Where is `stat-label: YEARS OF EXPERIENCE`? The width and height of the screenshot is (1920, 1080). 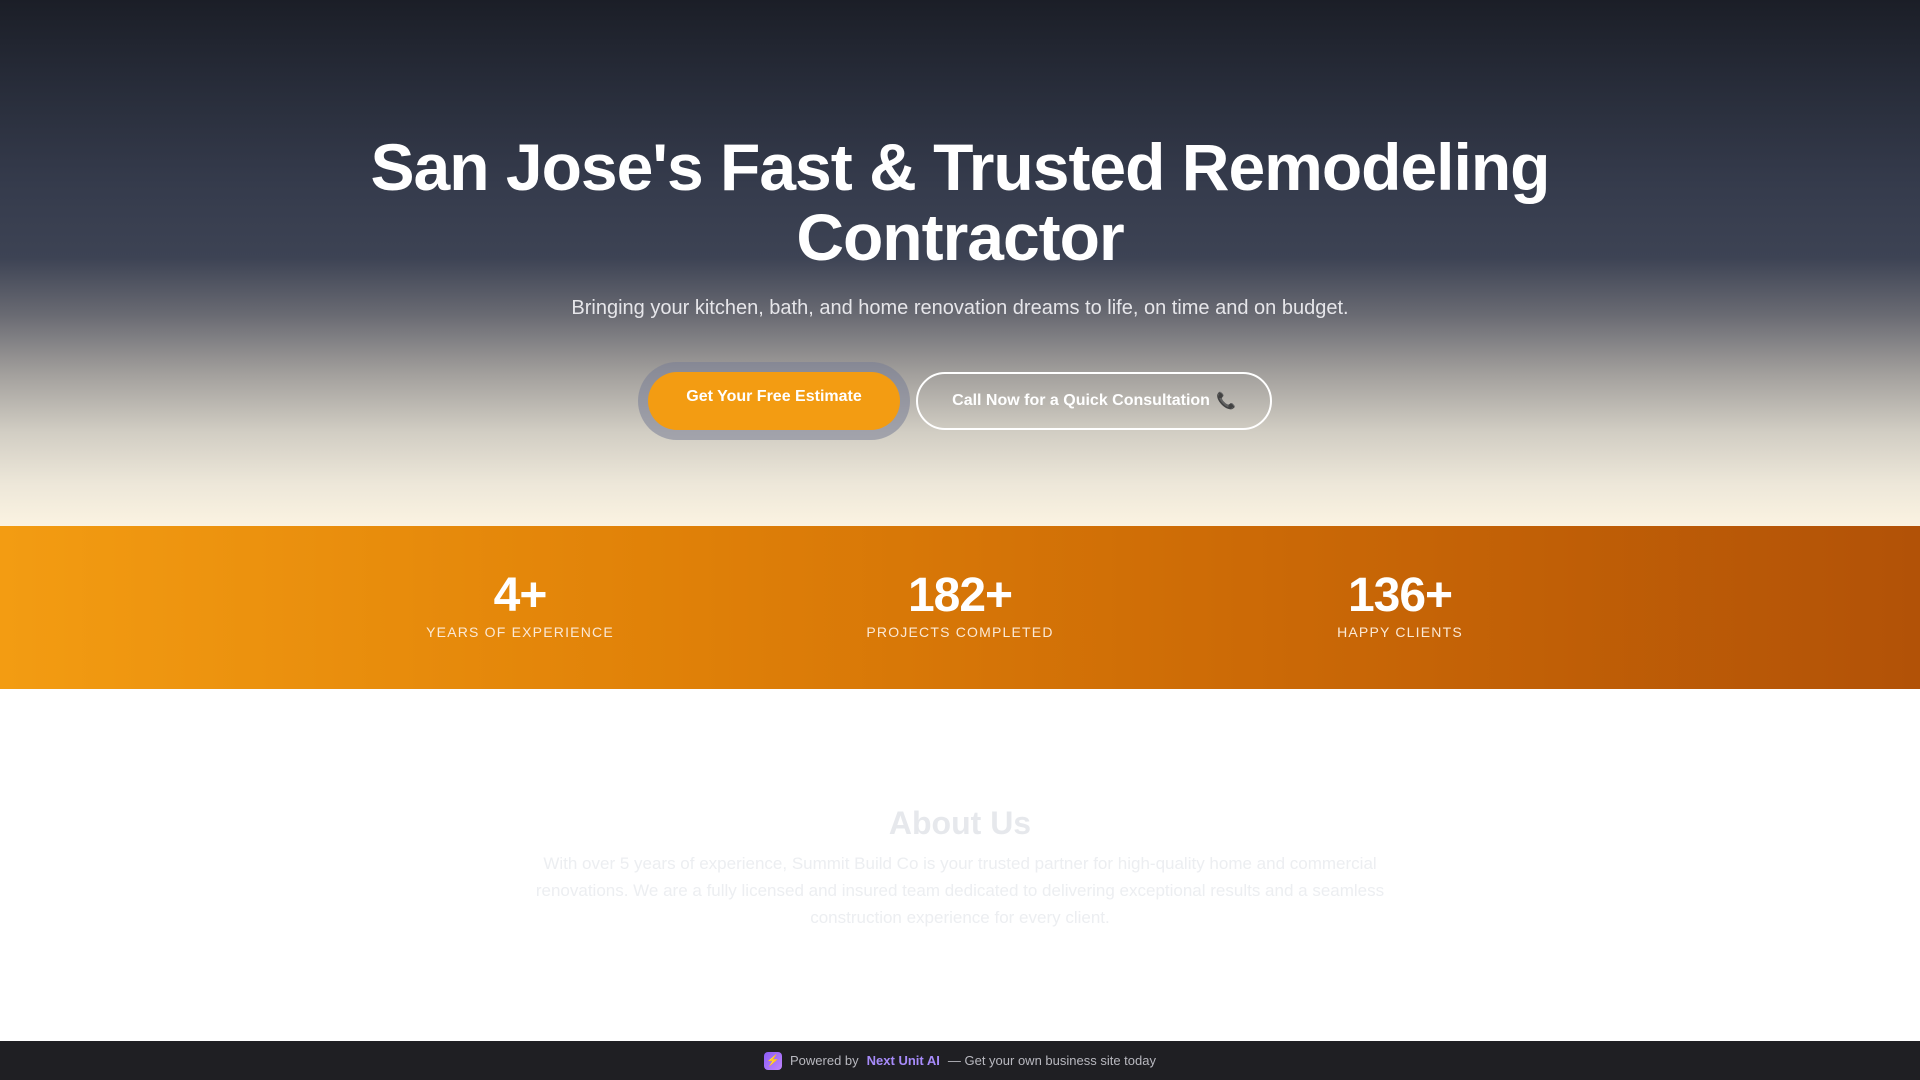
stat-label: YEARS OF EXPERIENCE is located at coordinates (520, 632).